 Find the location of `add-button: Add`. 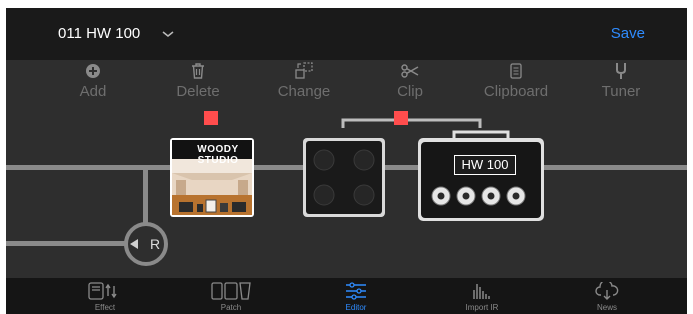

add-button: Add is located at coordinates (93, 80).